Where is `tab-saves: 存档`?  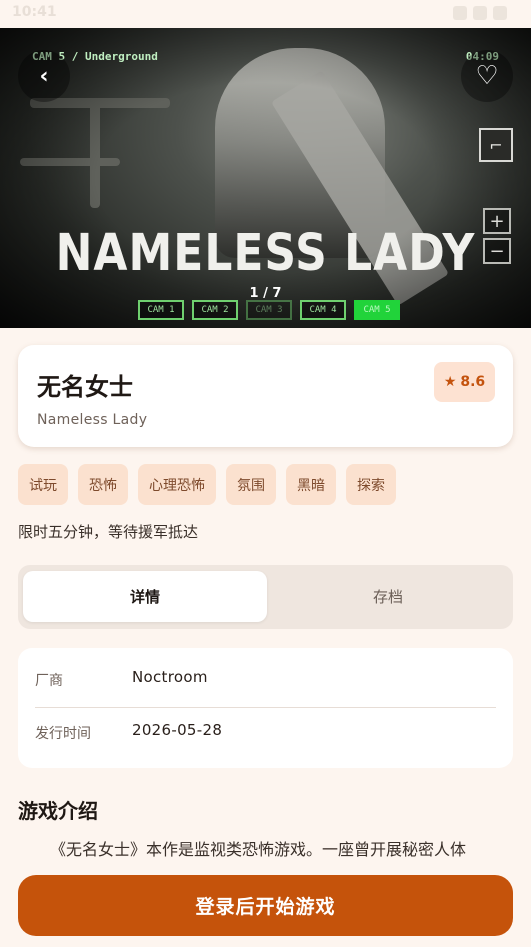 tab-saves: 存档 is located at coordinates (388, 596).